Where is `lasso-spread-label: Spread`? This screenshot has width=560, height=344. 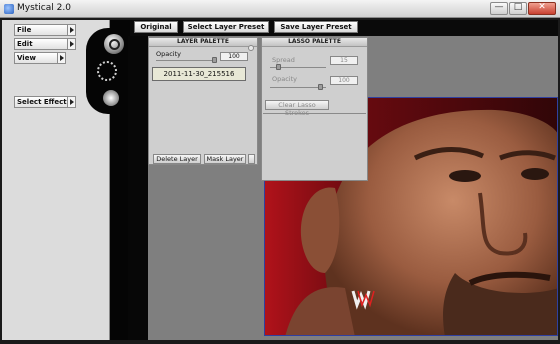 lasso-spread-label: Spread is located at coordinates (283, 60).